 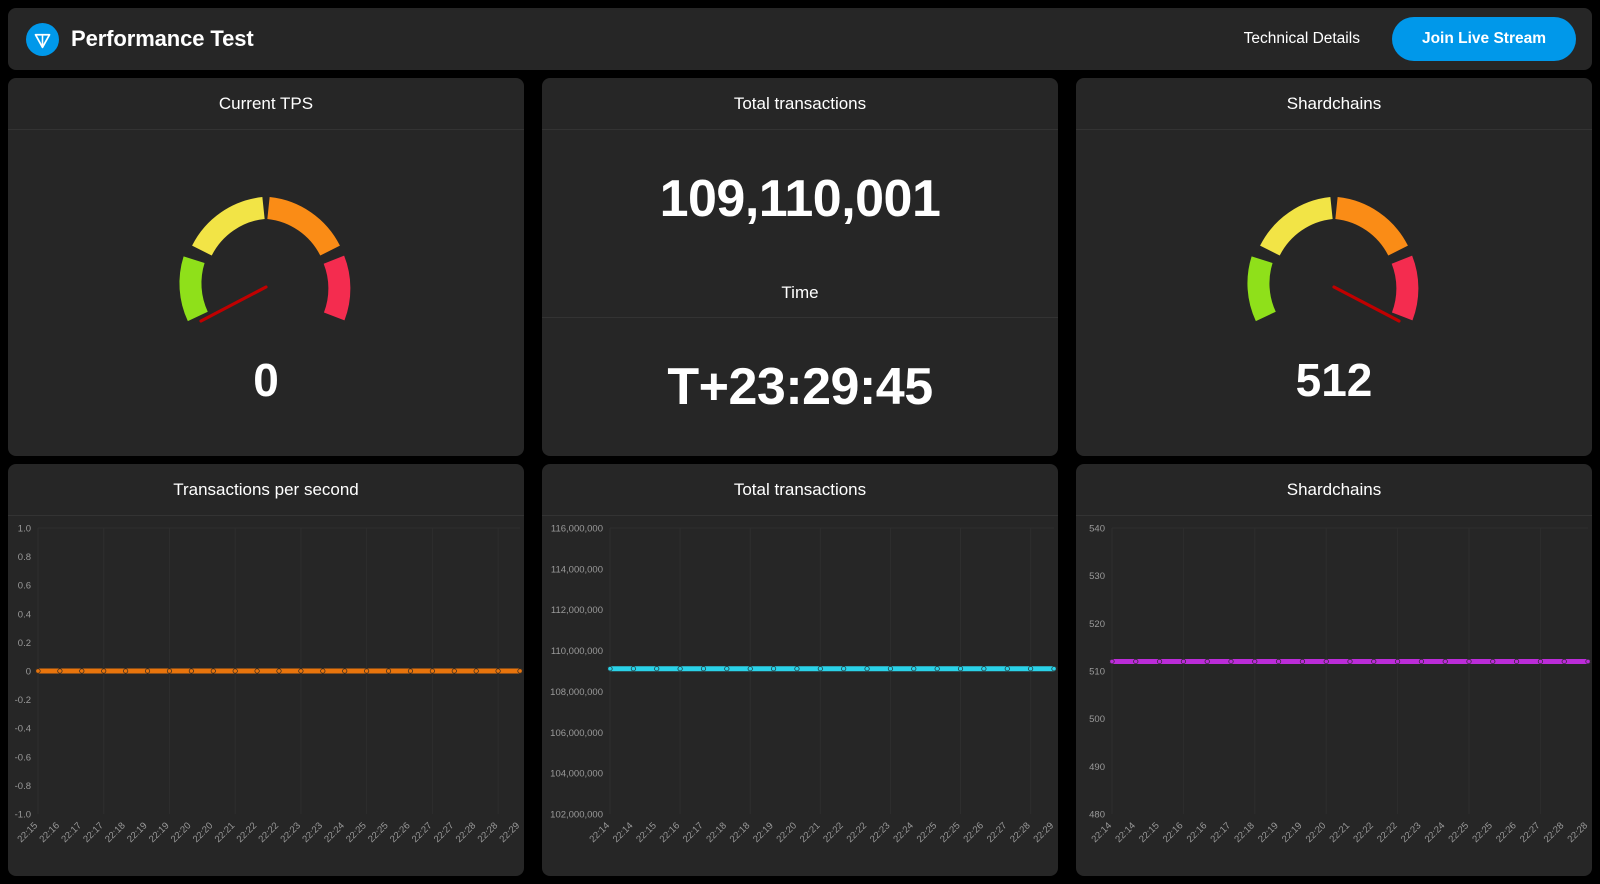 I want to click on y-axis-tick: 110,000,000, so click(x=577, y=651).